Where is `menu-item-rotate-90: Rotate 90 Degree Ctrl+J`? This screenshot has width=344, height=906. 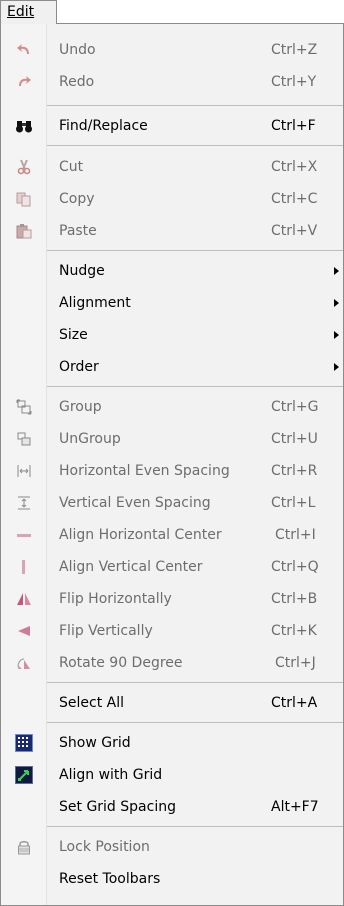 menu-item-rotate-90: Rotate 90 Degree Ctrl+J is located at coordinates (172, 663).